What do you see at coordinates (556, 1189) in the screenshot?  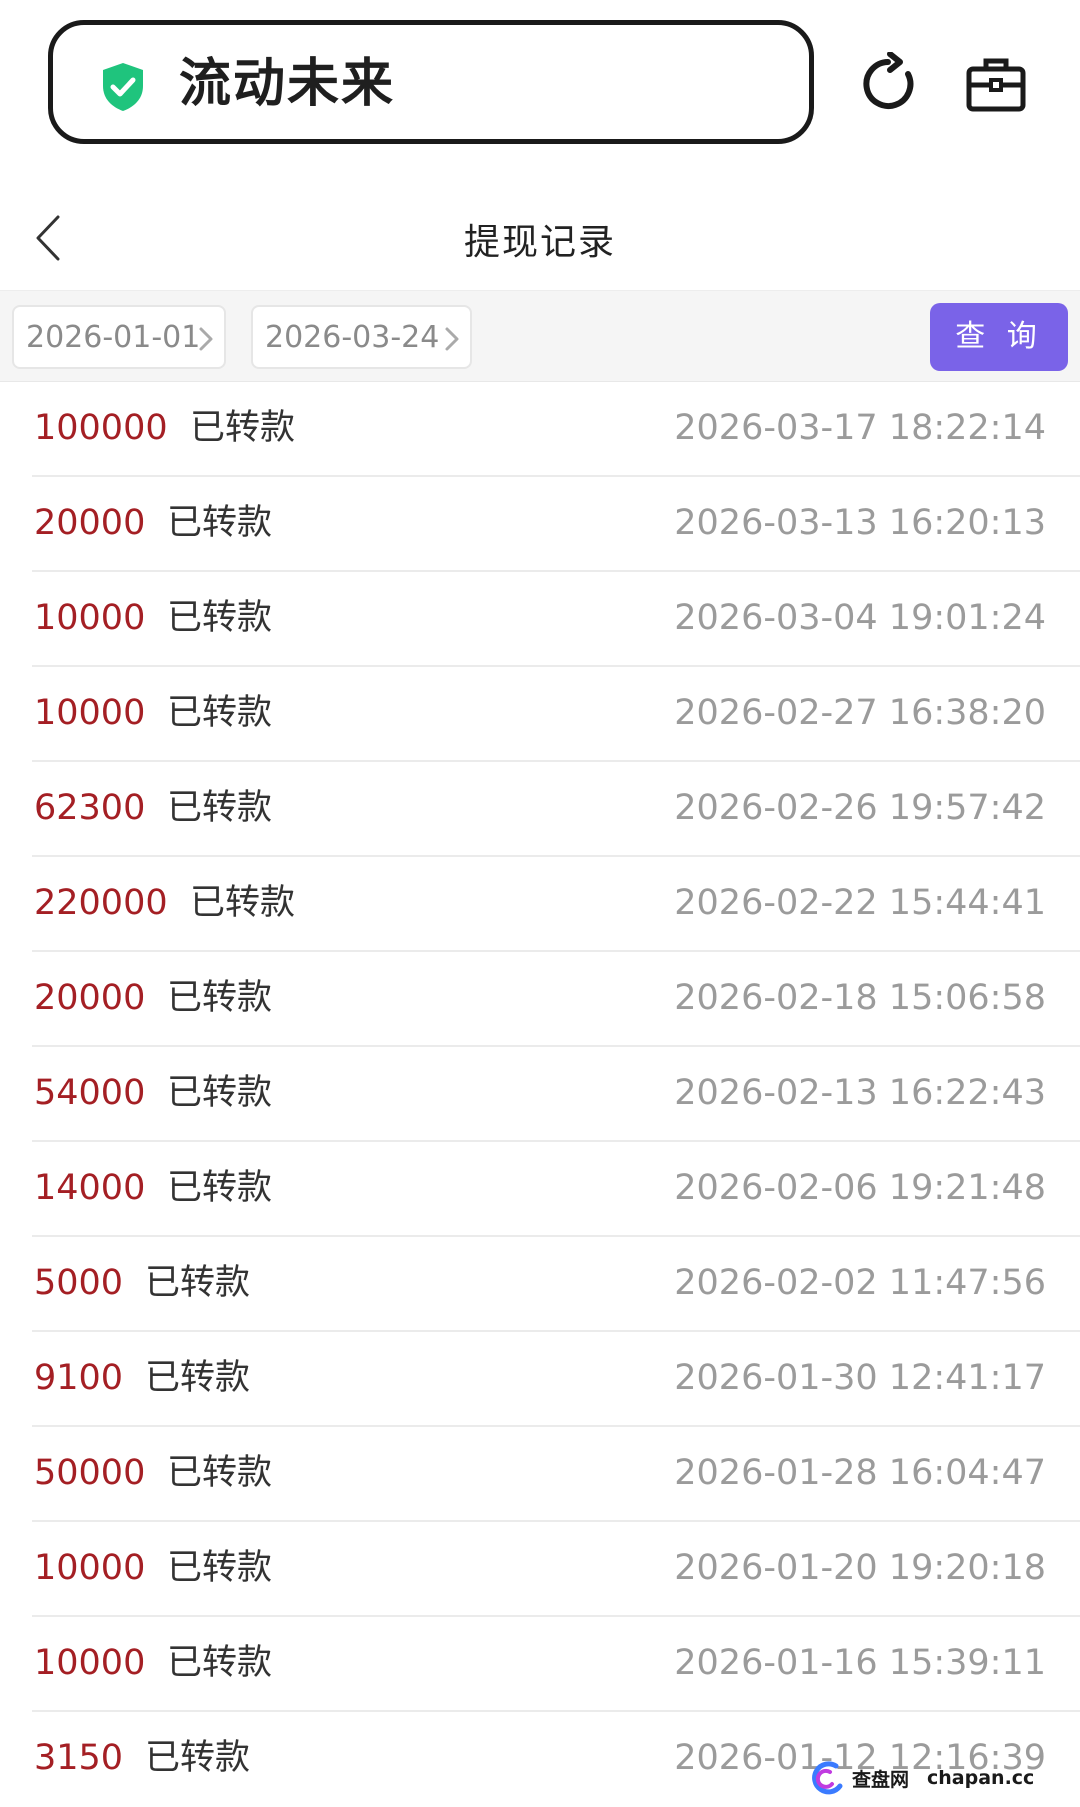 I see `record-row: 14000 已转款 2026-02-06 19:21:48` at bounding box center [556, 1189].